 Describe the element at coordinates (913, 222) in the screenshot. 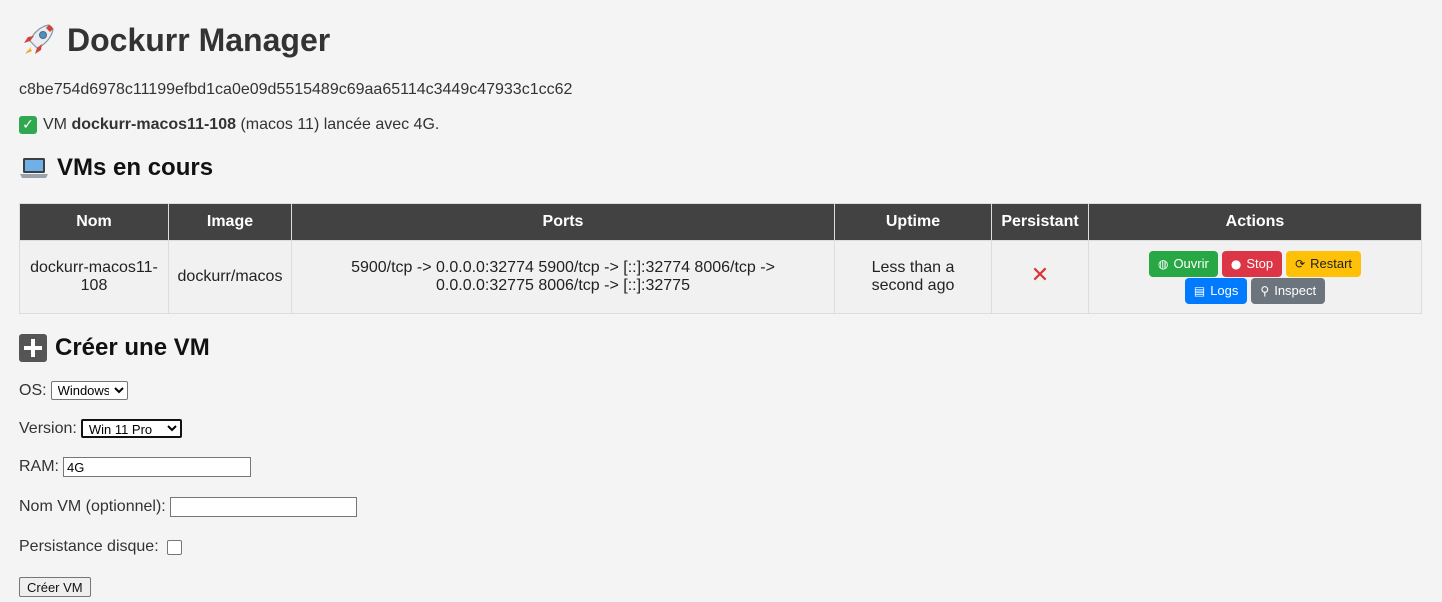

I see `col-uptime: Uptime` at that location.